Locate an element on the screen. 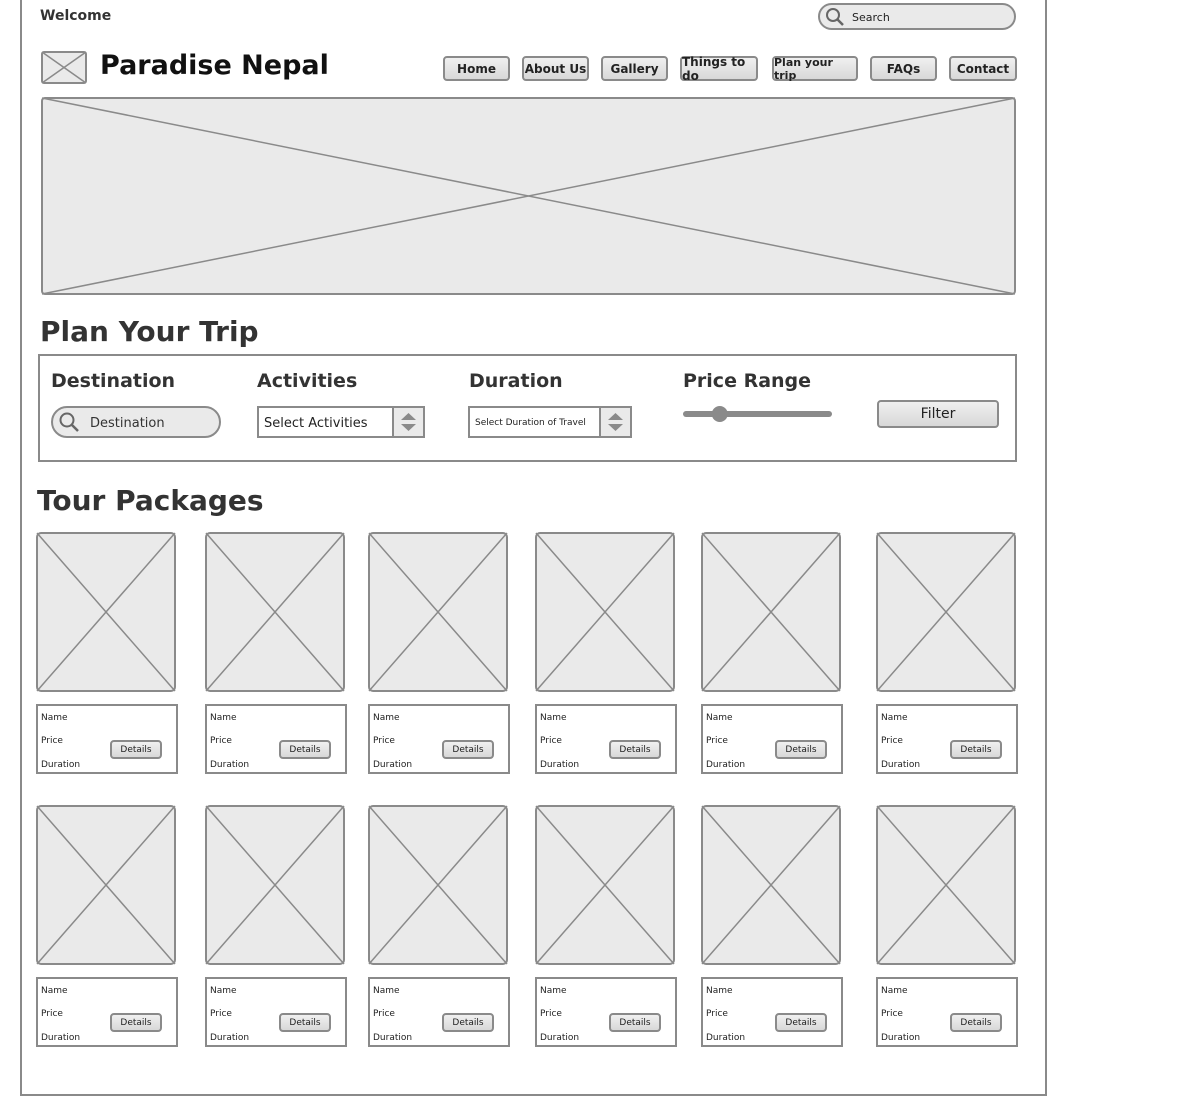  nav-about-us-button: About Us is located at coordinates (555, 68).